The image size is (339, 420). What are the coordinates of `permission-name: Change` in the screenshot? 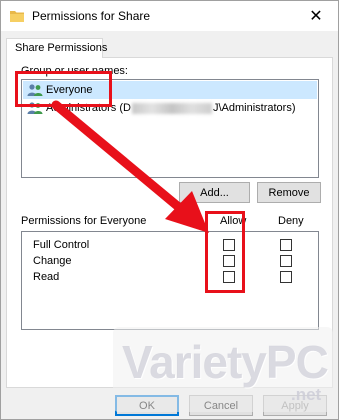 It's located at (52, 261).